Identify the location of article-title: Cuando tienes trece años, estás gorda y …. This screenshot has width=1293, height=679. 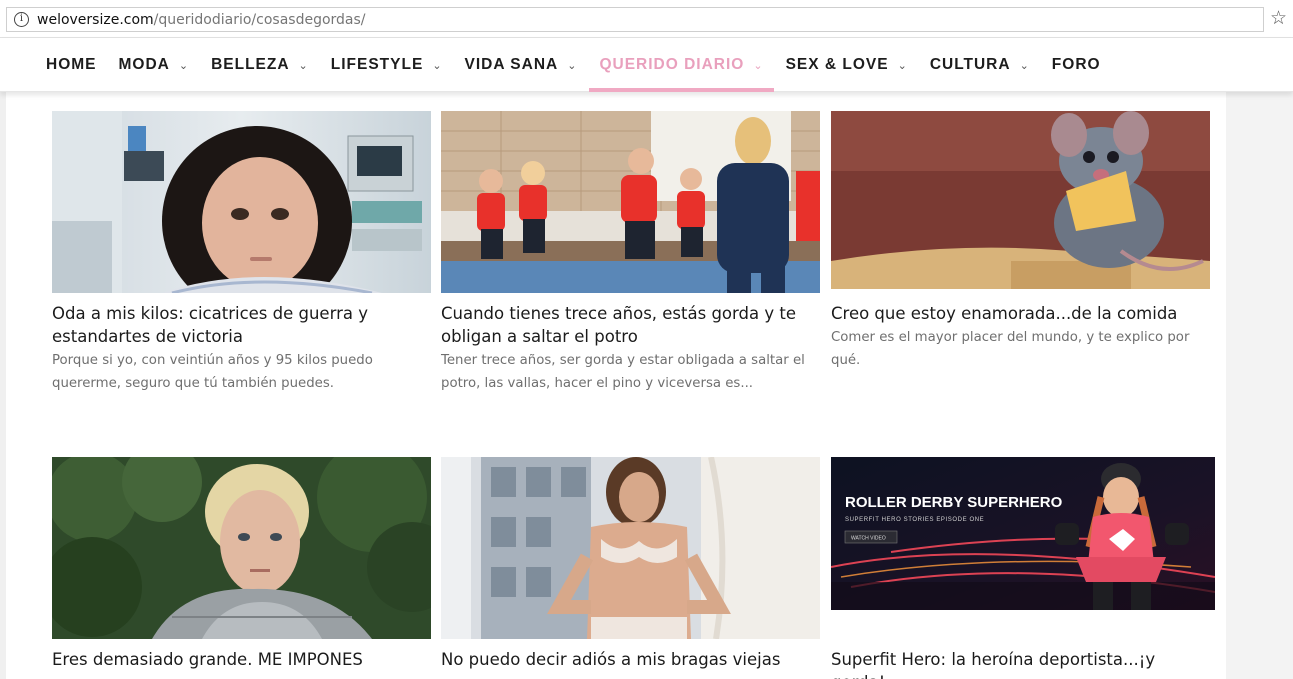
(631, 325).